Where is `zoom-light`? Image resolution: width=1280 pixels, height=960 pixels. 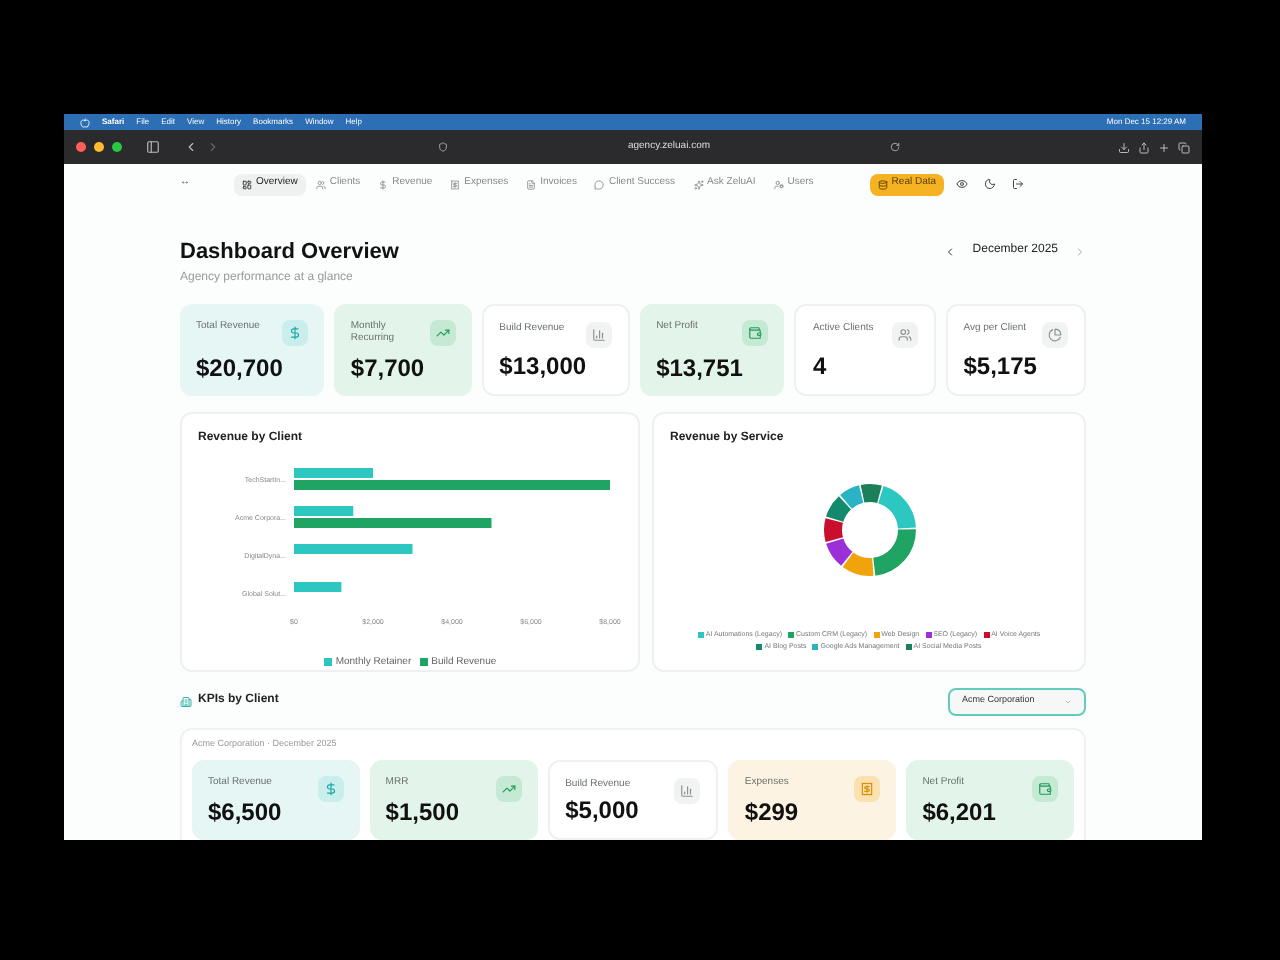
zoom-light is located at coordinates (117, 147).